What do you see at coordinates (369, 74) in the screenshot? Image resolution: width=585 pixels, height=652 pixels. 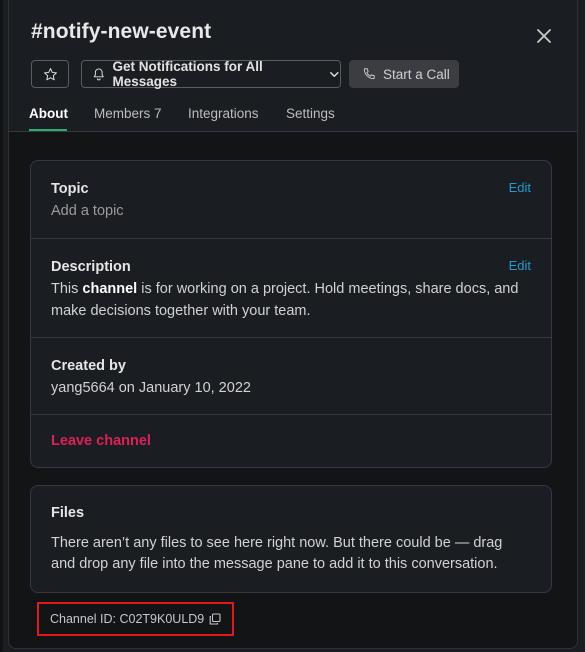 I see `phone-icon` at bounding box center [369, 74].